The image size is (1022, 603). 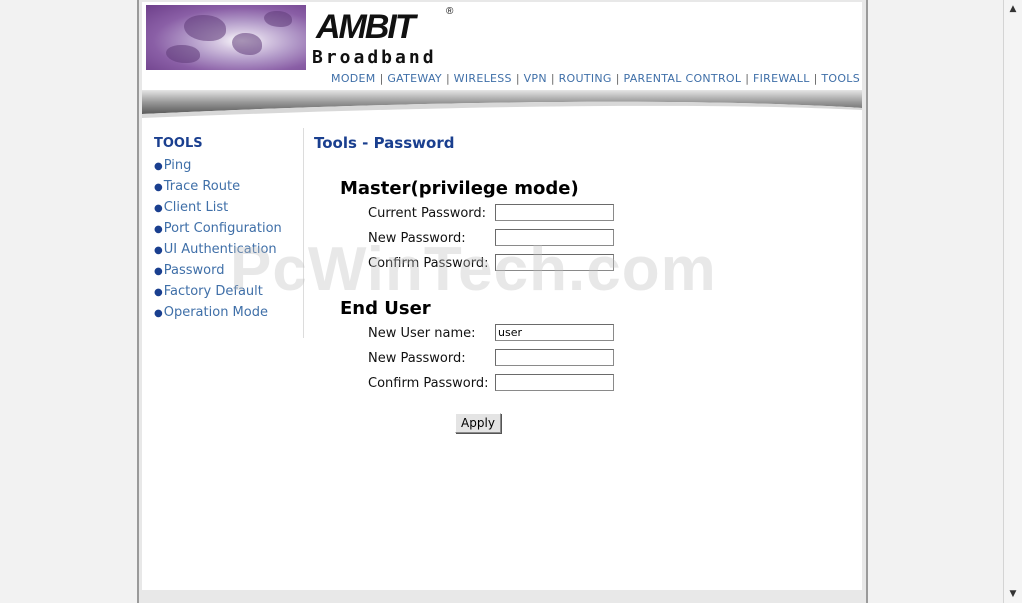 I want to click on page-margin-left, so click(x=69, y=301).